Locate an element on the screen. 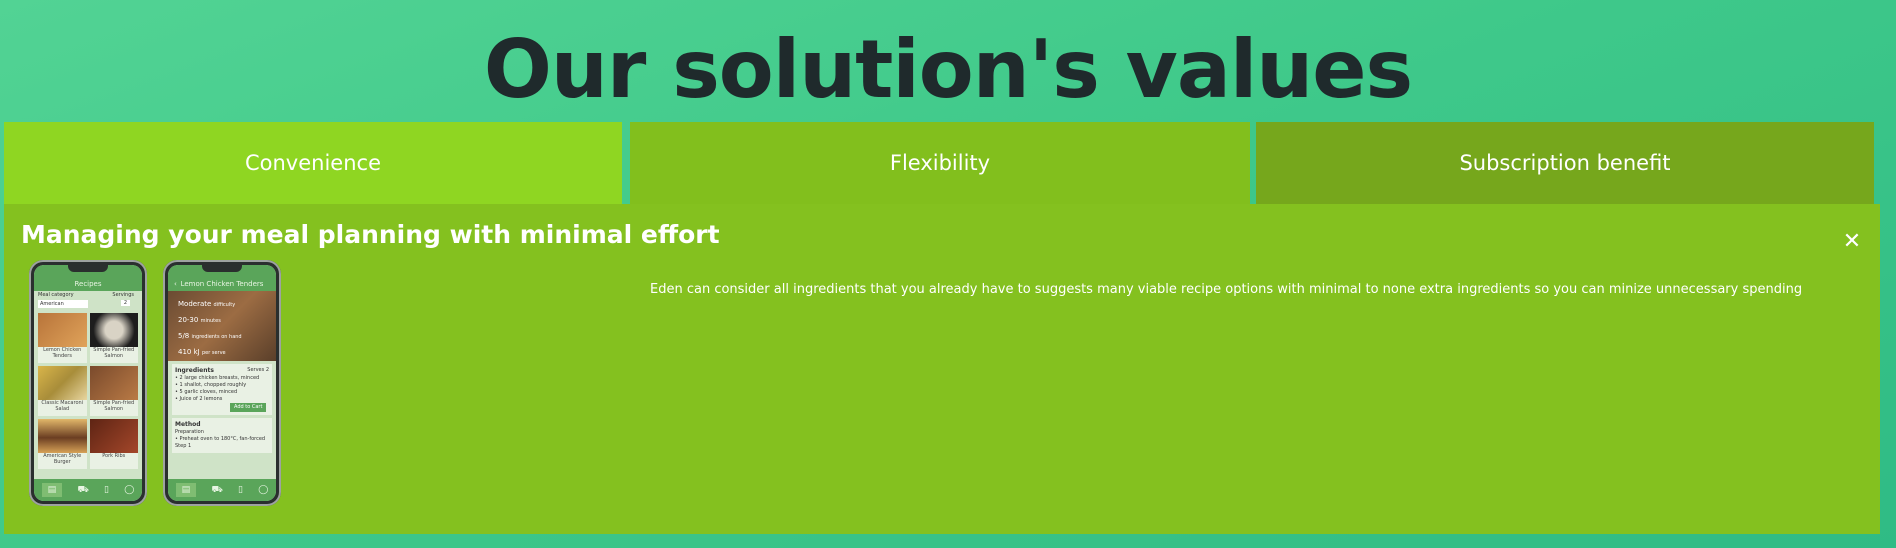  tab-subscription-benefit: Subscription benefit is located at coordinates (1565, 163).